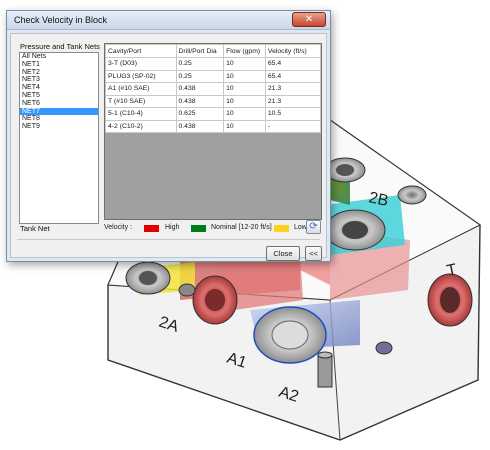 Image resolution: width=490 pixels, height=450 pixels. I want to click on table-row: 5-1 (C10-4) 0.625 10 10.5, so click(213, 114).